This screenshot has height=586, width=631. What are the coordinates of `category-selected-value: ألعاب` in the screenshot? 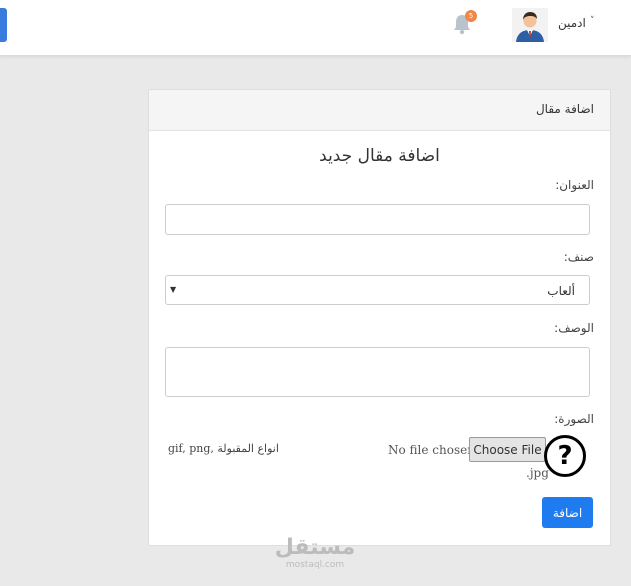 It's located at (561, 291).